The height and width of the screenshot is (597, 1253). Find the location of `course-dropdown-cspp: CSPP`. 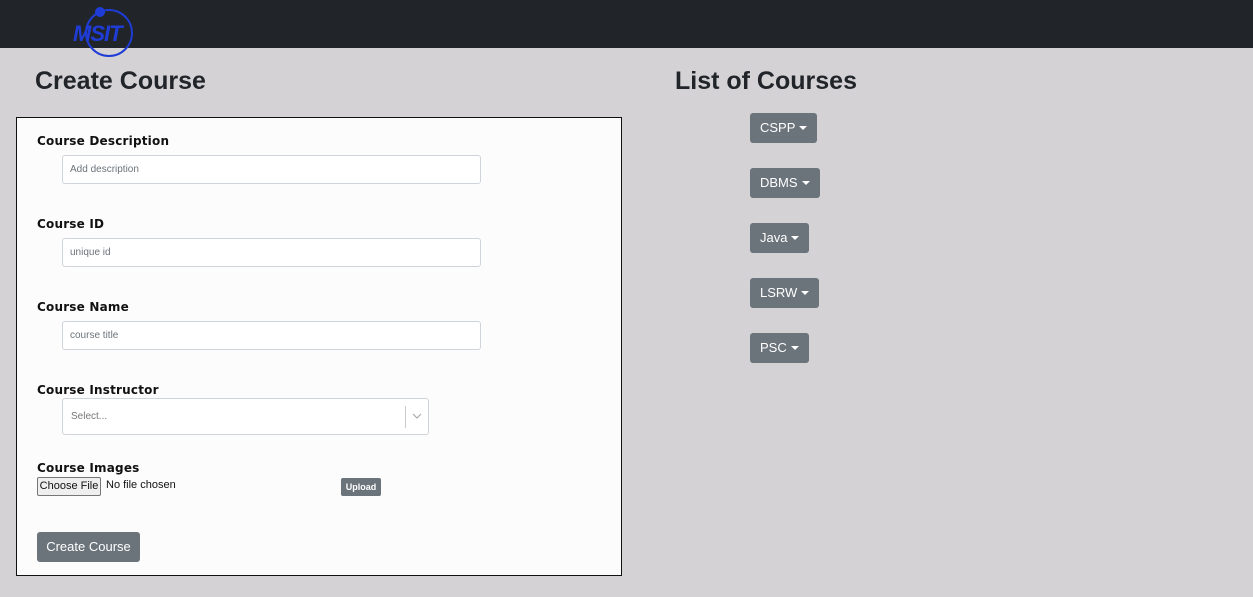

course-dropdown-cspp: CSPP is located at coordinates (784, 128).